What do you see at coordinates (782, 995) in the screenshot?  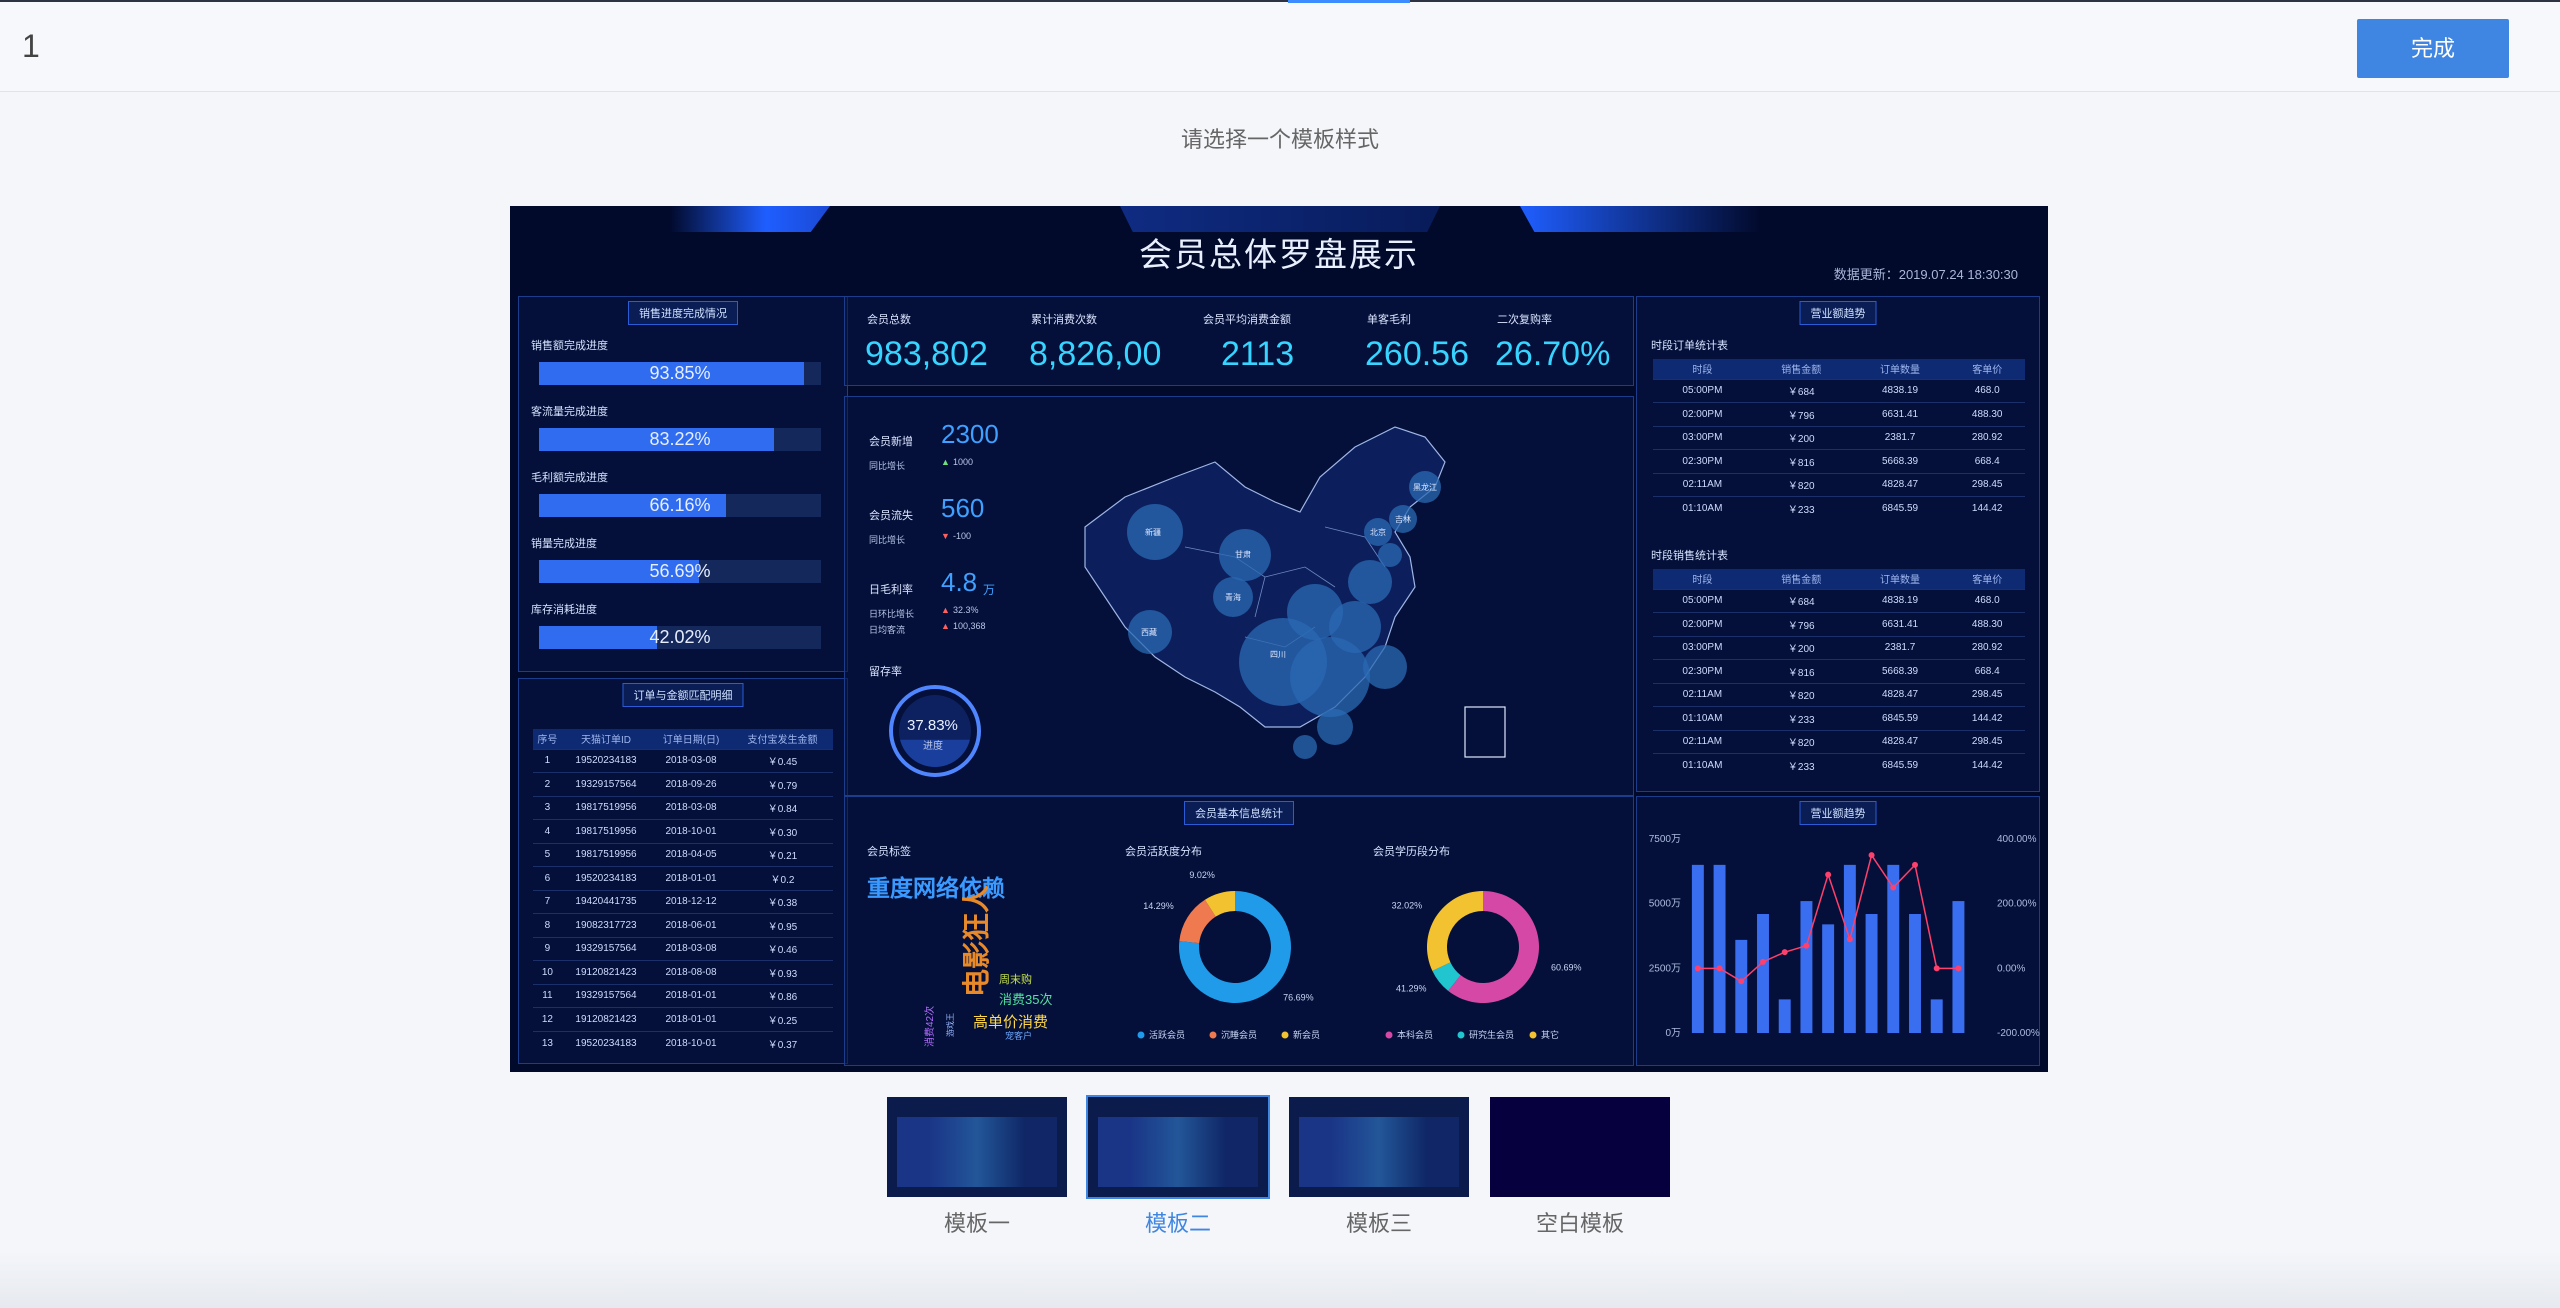 I see `table-cell: ￥0.86` at bounding box center [782, 995].